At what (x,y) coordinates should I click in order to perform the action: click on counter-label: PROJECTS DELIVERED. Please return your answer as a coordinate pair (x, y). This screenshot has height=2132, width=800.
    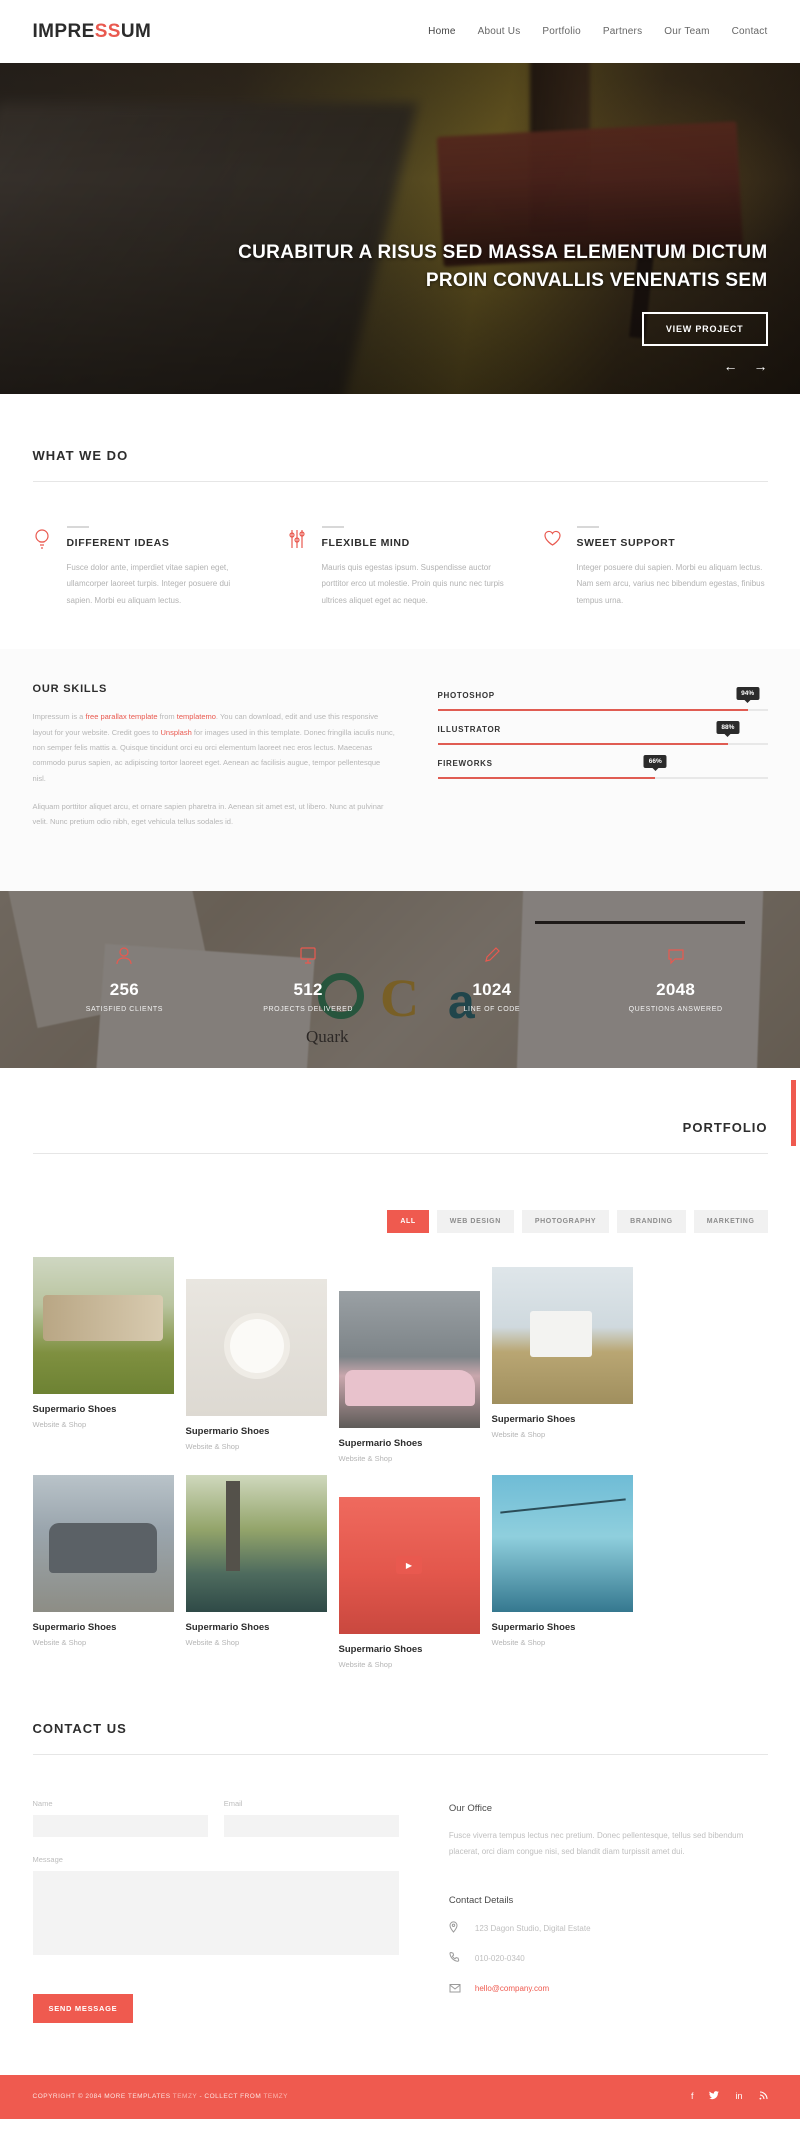
    Looking at the image, I should click on (308, 1009).